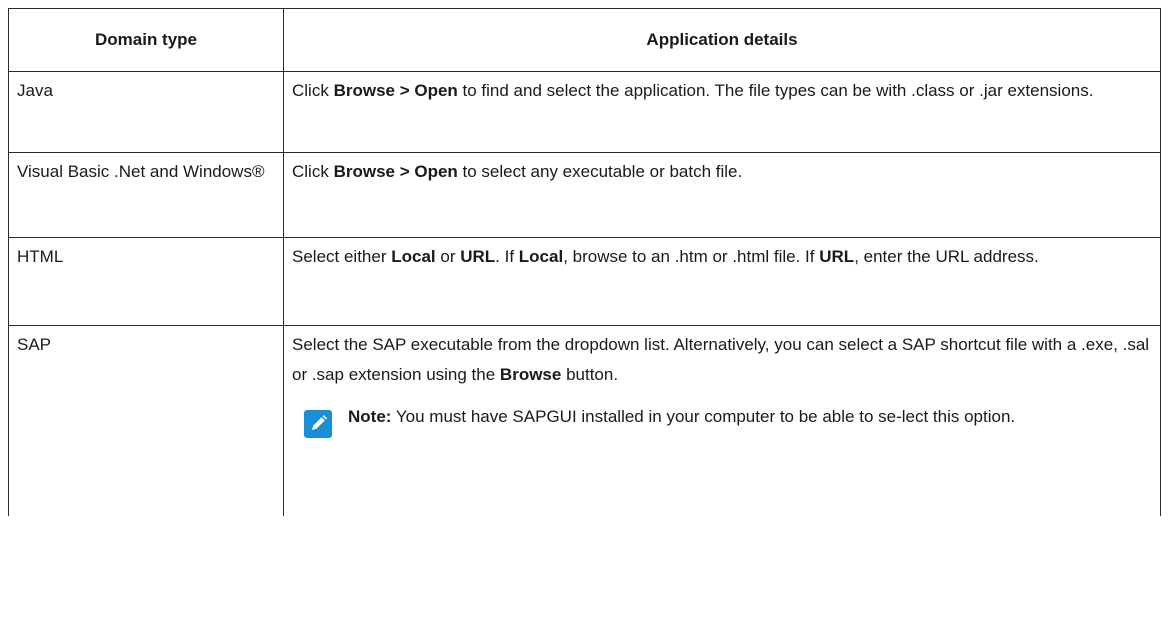 This screenshot has width=1168, height=618. I want to click on pencil-note-icon, so click(318, 424).